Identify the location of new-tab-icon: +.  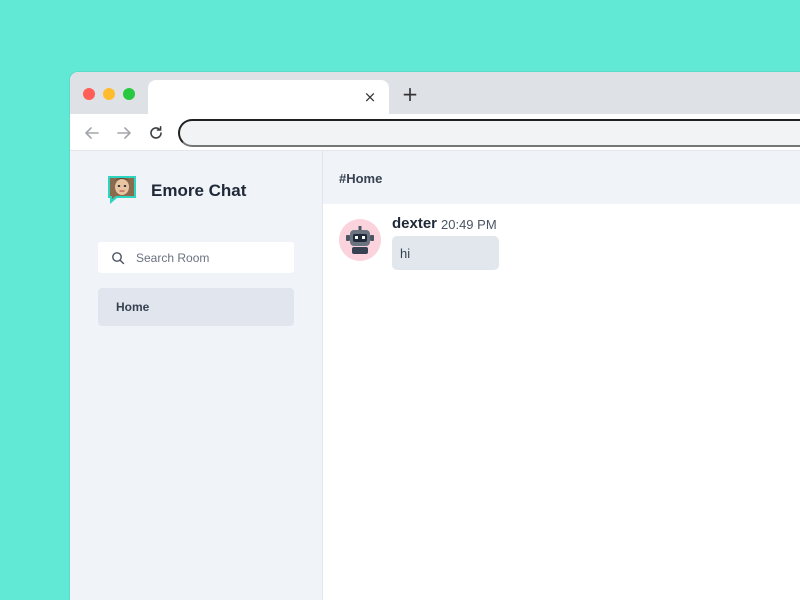
(410, 94).